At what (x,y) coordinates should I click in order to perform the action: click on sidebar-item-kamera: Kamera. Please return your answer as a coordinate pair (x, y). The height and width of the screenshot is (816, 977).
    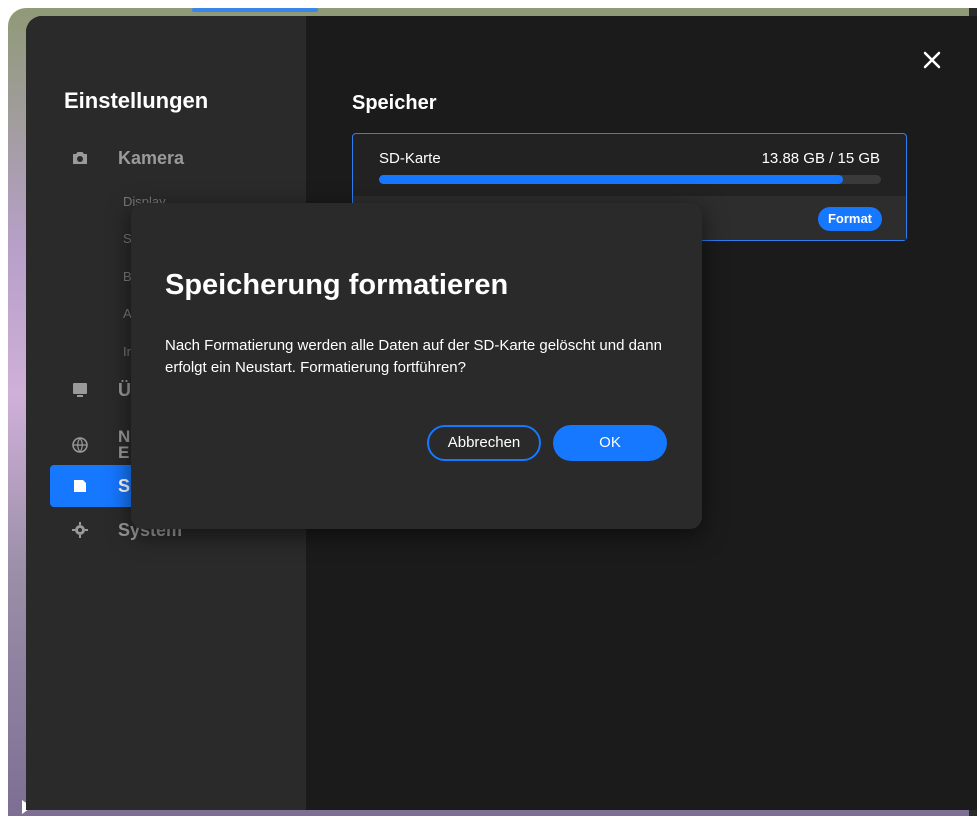
    Looking at the image, I should click on (178, 158).